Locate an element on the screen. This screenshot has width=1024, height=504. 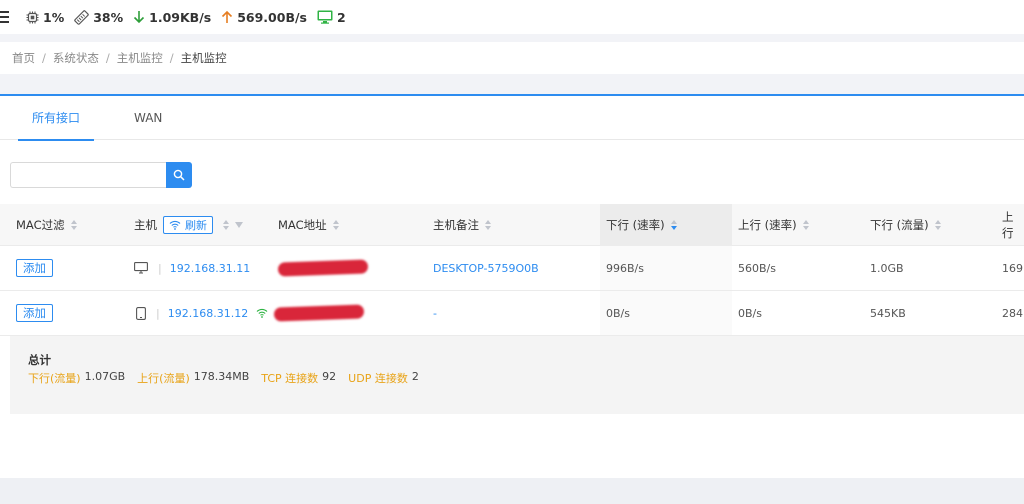
cpu-stat: 1% is located at coordinates (45, 17).